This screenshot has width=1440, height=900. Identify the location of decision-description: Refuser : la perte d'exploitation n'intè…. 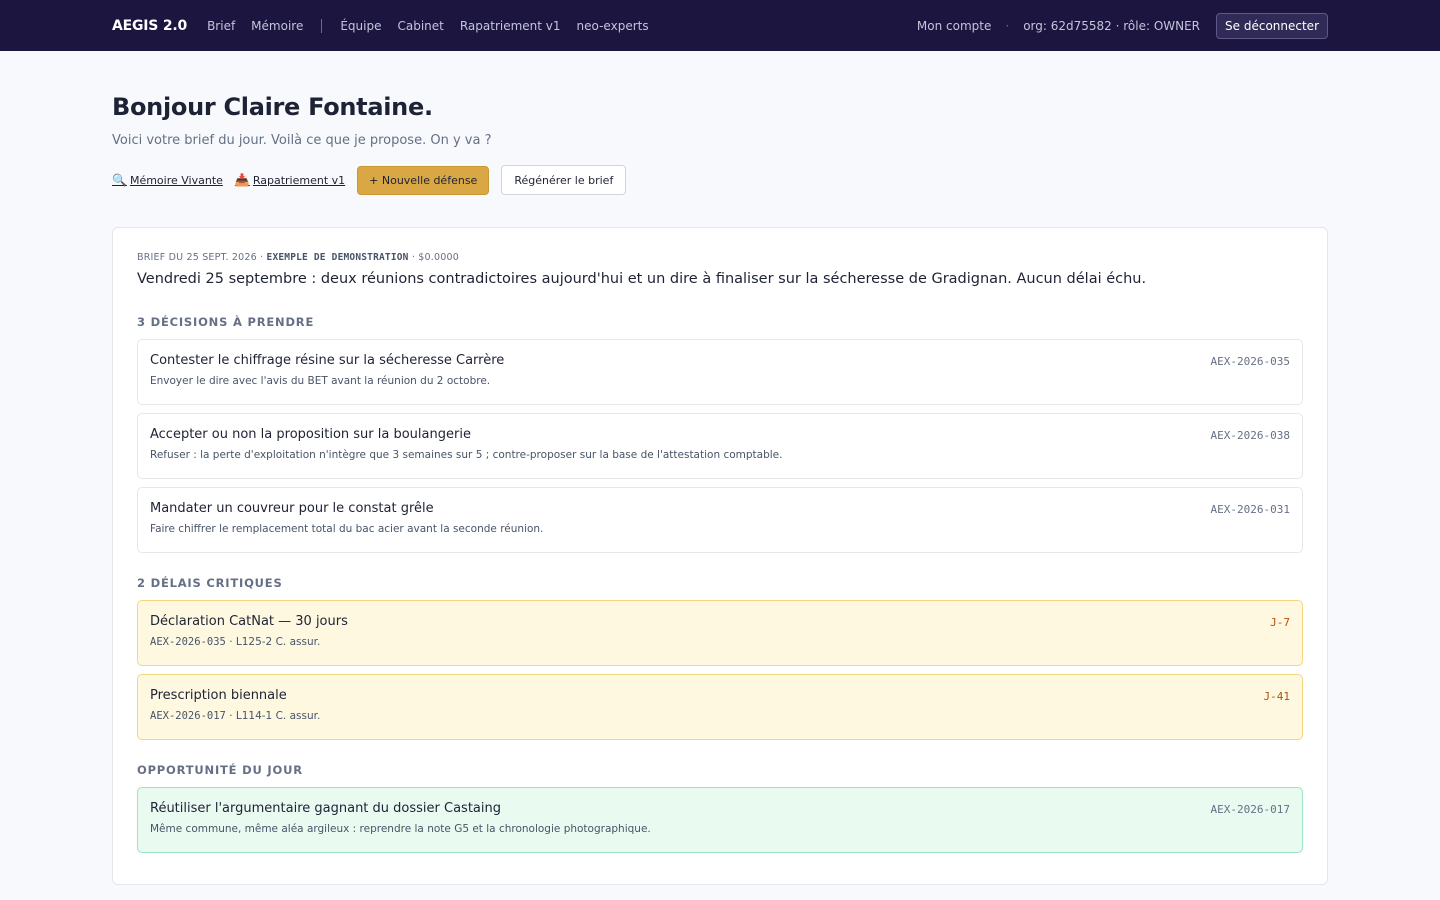
(466, 455).